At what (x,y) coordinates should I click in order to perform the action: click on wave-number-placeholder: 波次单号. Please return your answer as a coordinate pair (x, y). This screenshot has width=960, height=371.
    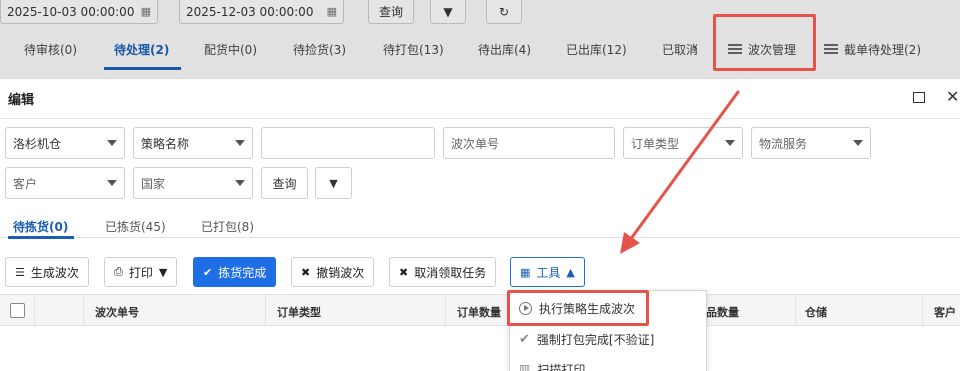
    Looking at the image, I should click on (475, 143).